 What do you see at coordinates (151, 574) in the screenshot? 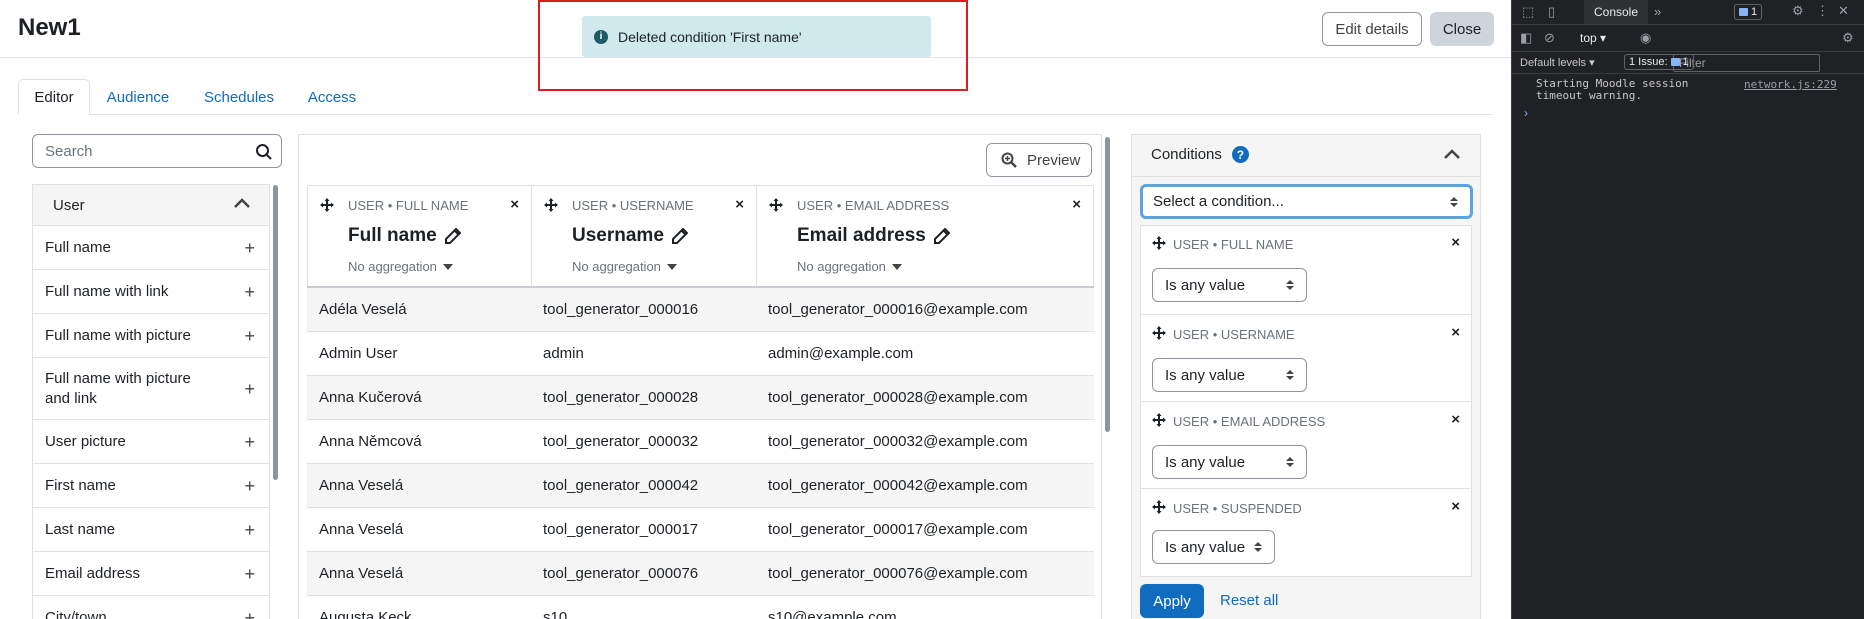
I see `sidebar-item-email-address: Email address +` at bounding box center [151, 574].